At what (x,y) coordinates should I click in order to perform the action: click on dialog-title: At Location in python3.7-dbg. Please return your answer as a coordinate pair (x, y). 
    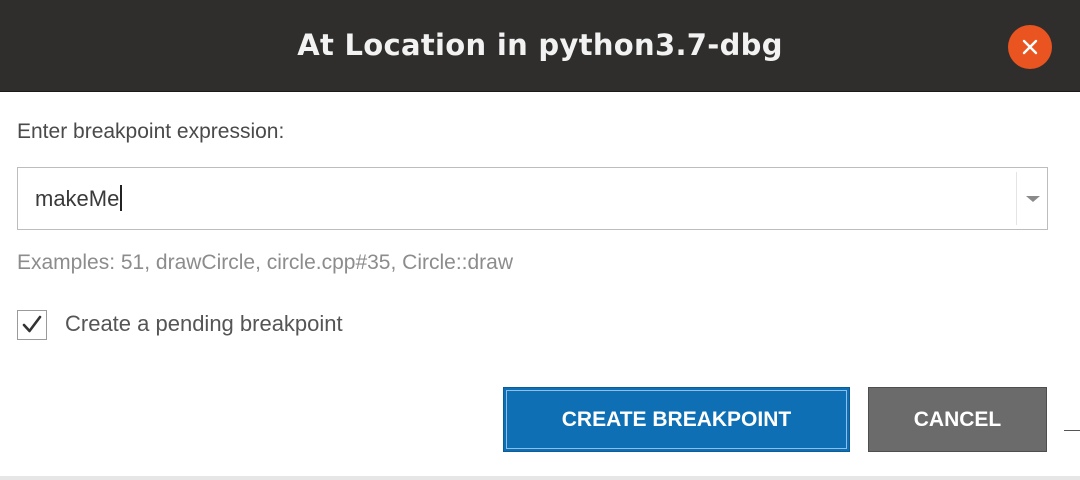
    Looking at the image, I should click on (540, 45).